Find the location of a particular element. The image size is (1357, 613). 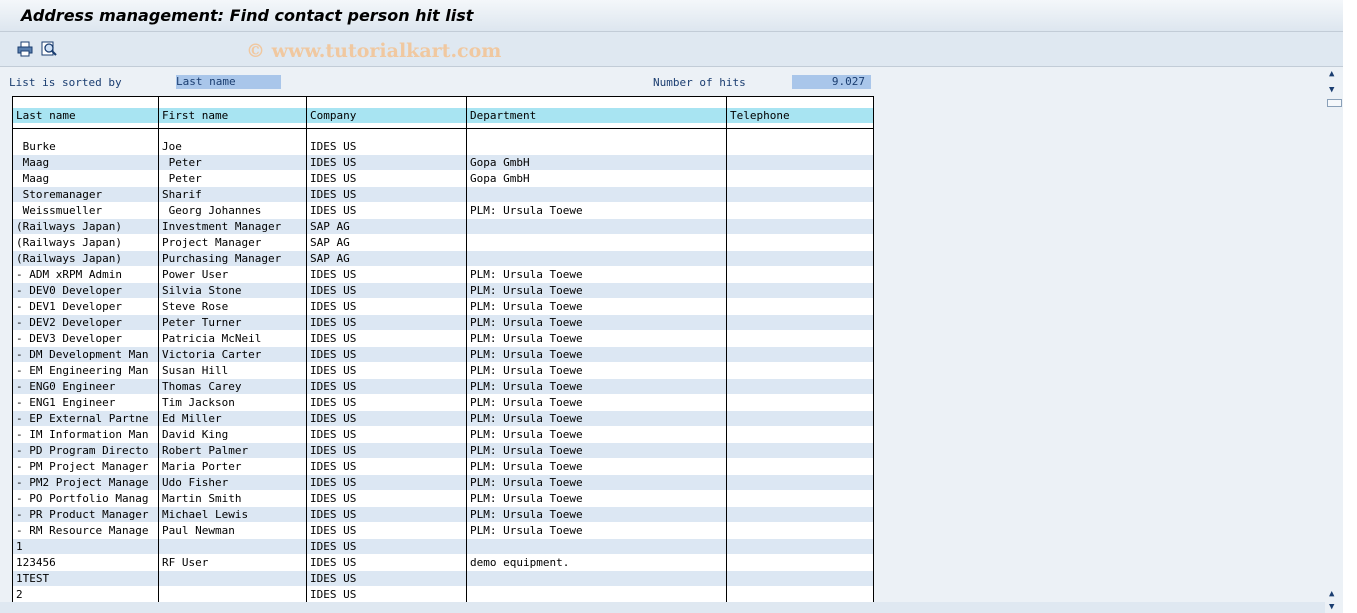

cell-first-name: Martin Smith is located at coordinates (202, 498).